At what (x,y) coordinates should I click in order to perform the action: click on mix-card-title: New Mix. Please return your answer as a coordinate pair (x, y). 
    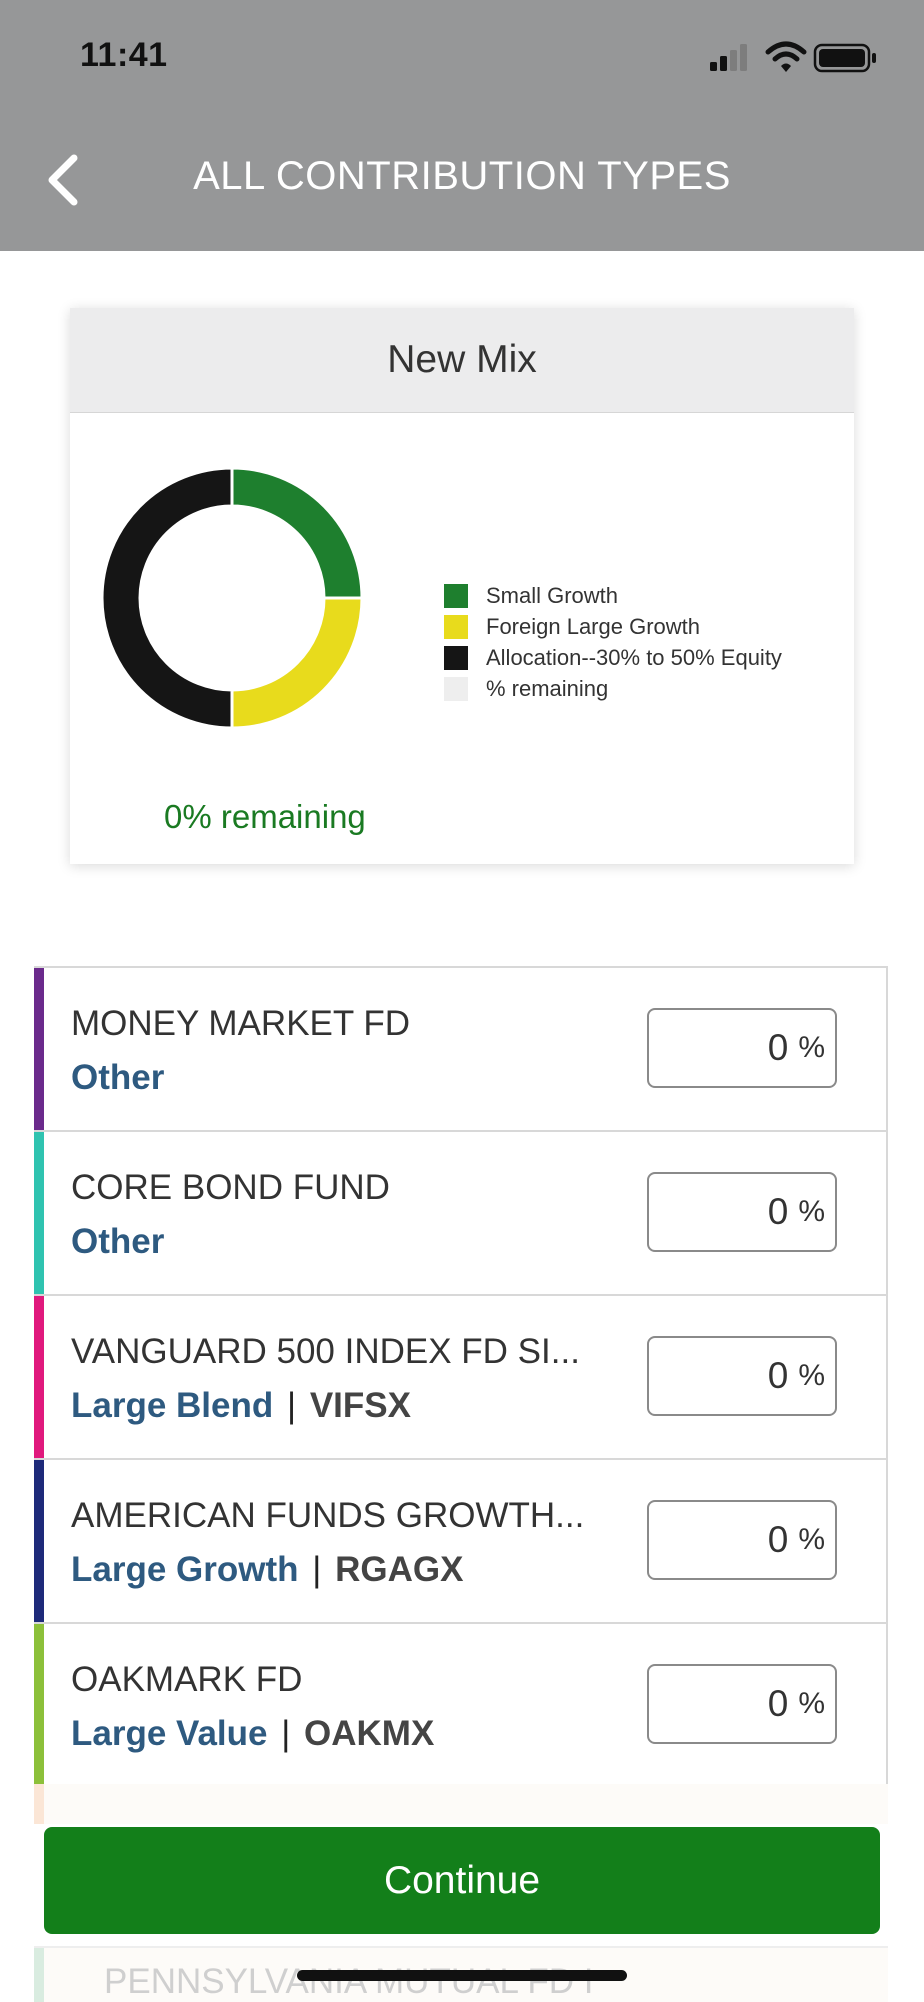
    Looking at the image, I should click on (462, 360).